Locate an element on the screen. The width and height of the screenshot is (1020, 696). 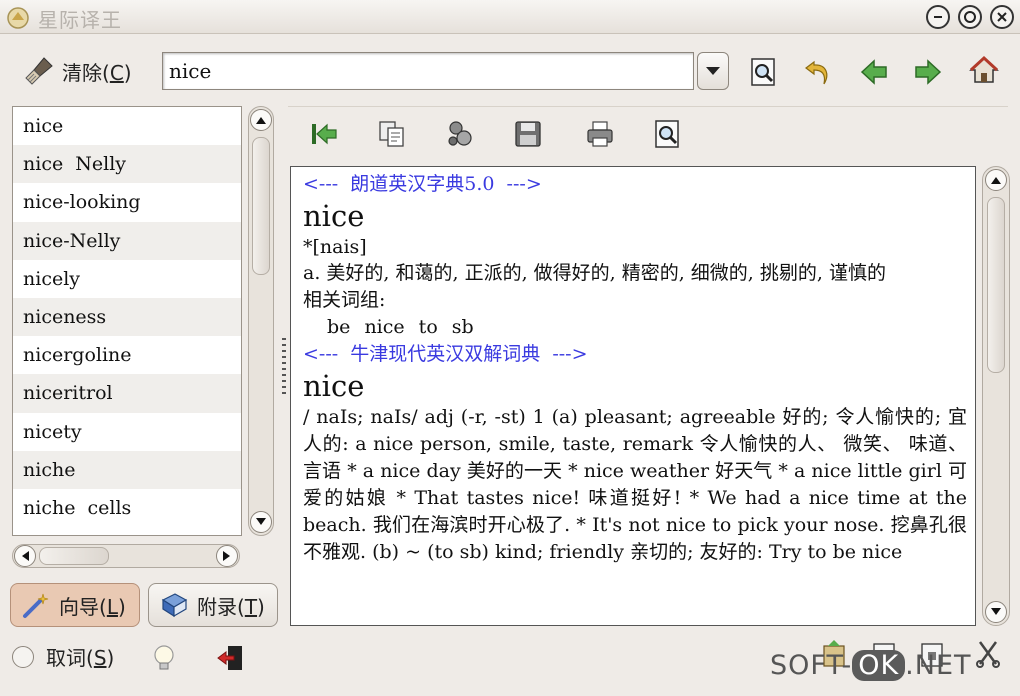
undo-icon is located at coordinates (816, 72).